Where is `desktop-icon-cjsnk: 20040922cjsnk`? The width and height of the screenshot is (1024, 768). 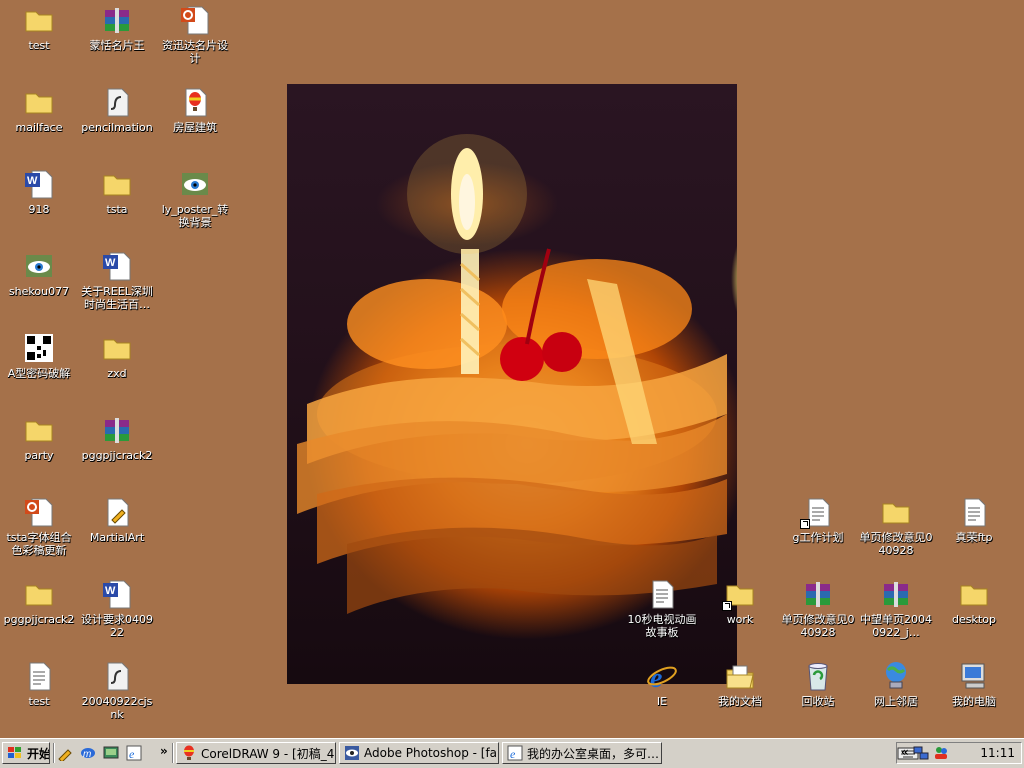
desktop-icon-cjsnk: 20040922cjsnk is located at coordinates (117, 690).